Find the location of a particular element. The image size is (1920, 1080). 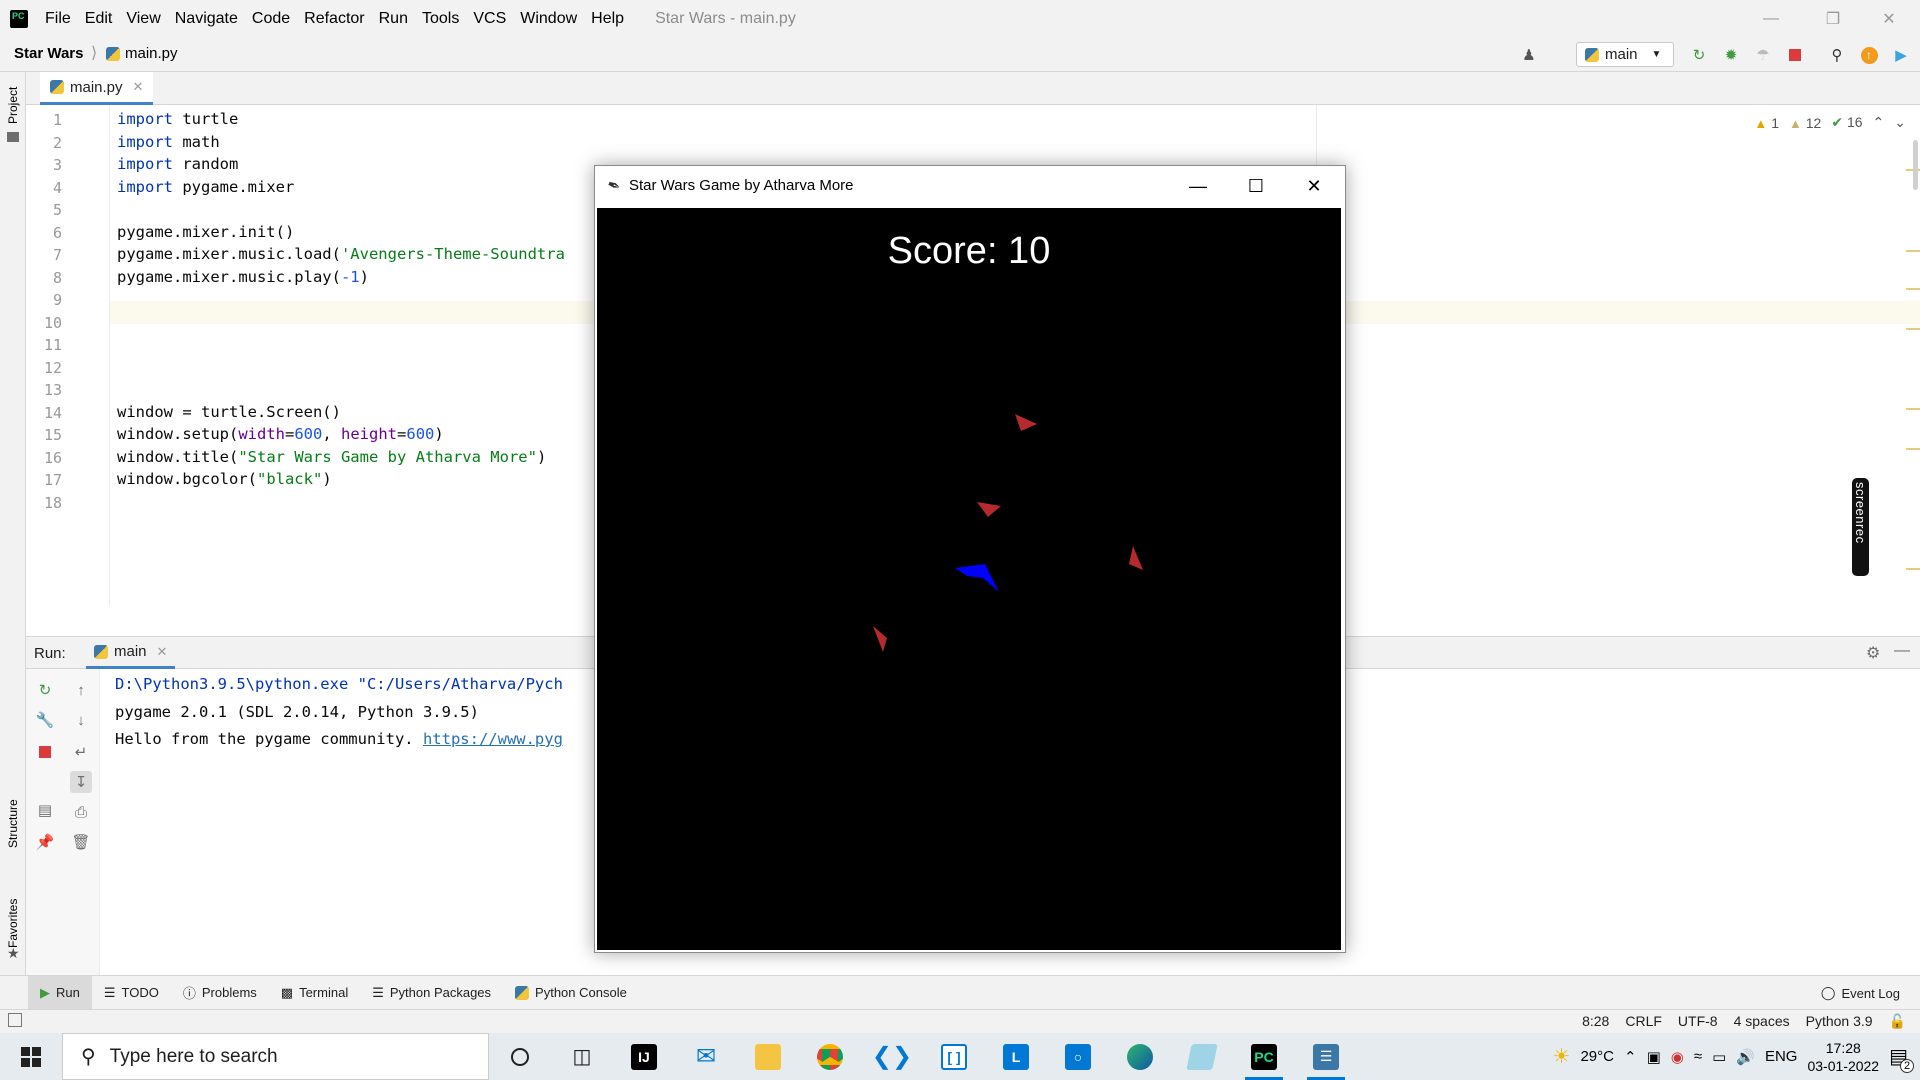

menu-code: Code is located at coordinates (271, 18).